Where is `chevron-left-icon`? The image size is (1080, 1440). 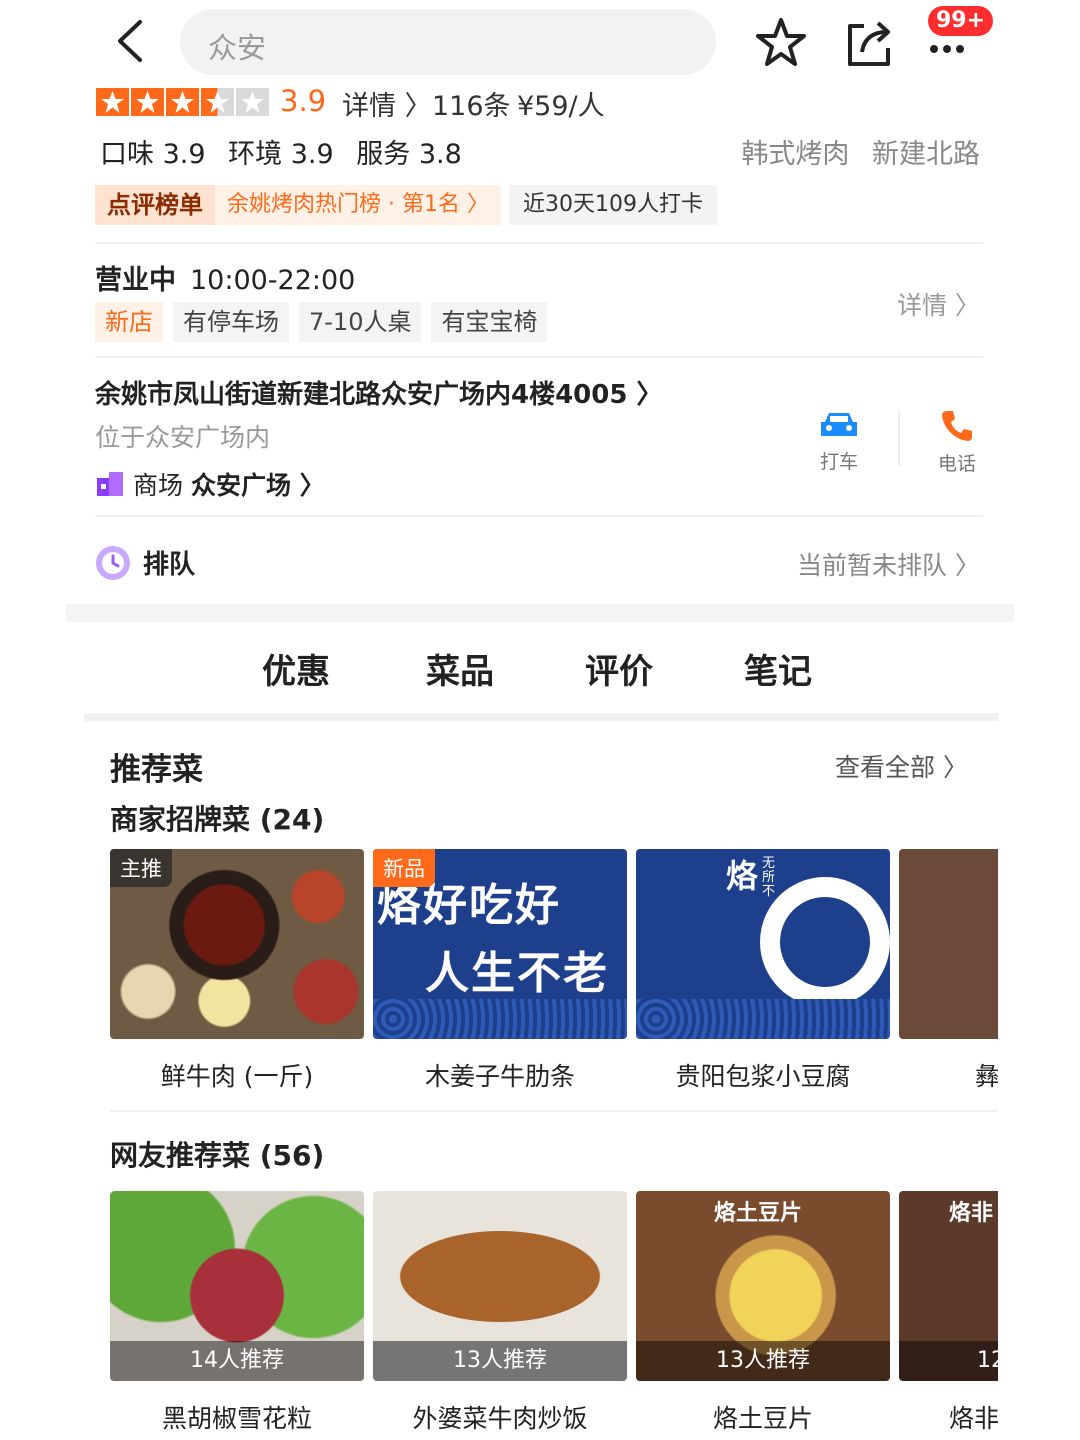 chevron-left-icon is located at coordinates (130, 41).